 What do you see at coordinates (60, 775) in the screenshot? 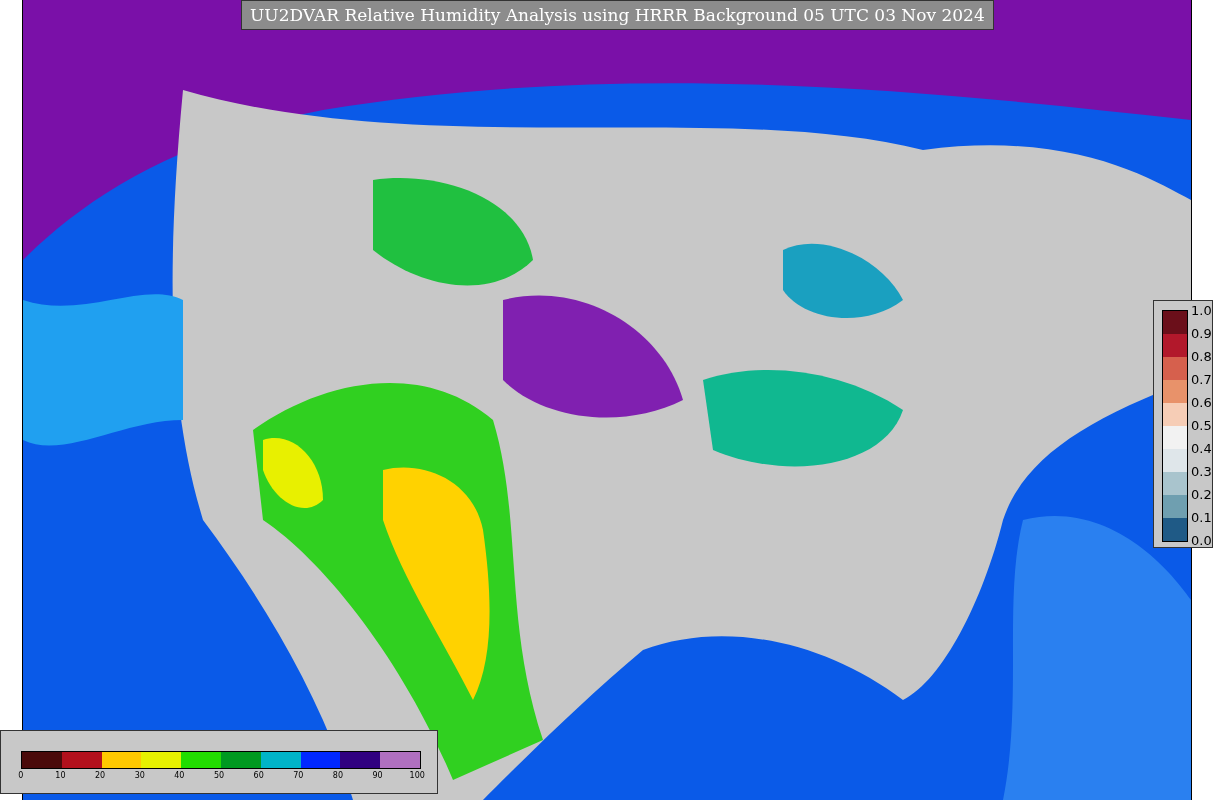
I see `tick-label: 10` at bounding box center [60, 775].